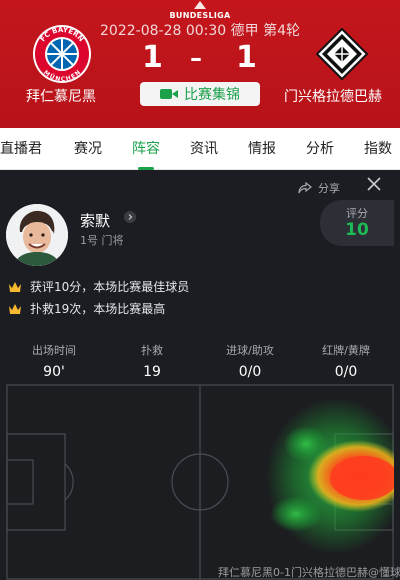 The image size is (400, 580). What do you see at coordinates (305, 188) in the screenshot?
I see `share-icon` at bounding box center [305, 188].